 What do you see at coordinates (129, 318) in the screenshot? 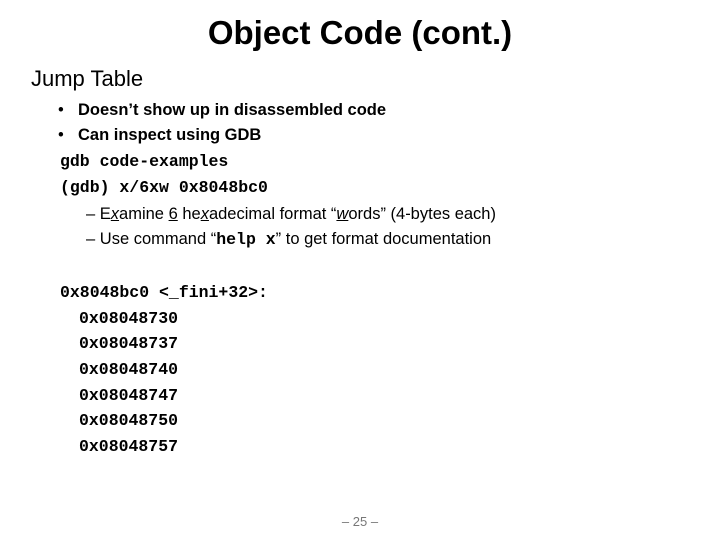
I see `dump-value: 0x08048730` at bounding box center [129, 318].